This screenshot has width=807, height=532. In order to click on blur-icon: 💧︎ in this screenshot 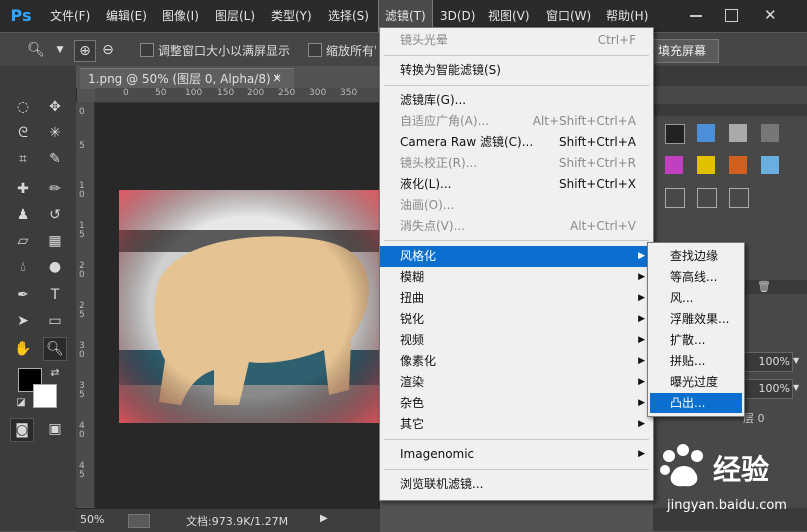, I will do `click(23, 267)`.